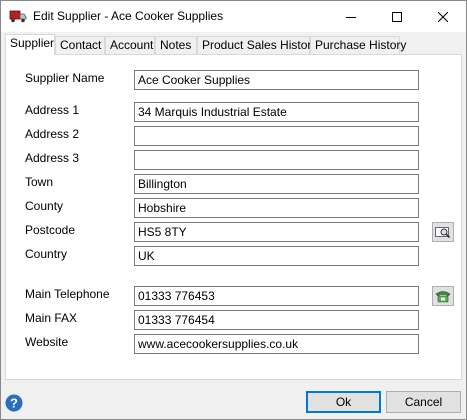 This screenshot has height=420, width=467. Describe the element at coordinates (276, 160) in the screenshot. I see `address3-field` at that location.